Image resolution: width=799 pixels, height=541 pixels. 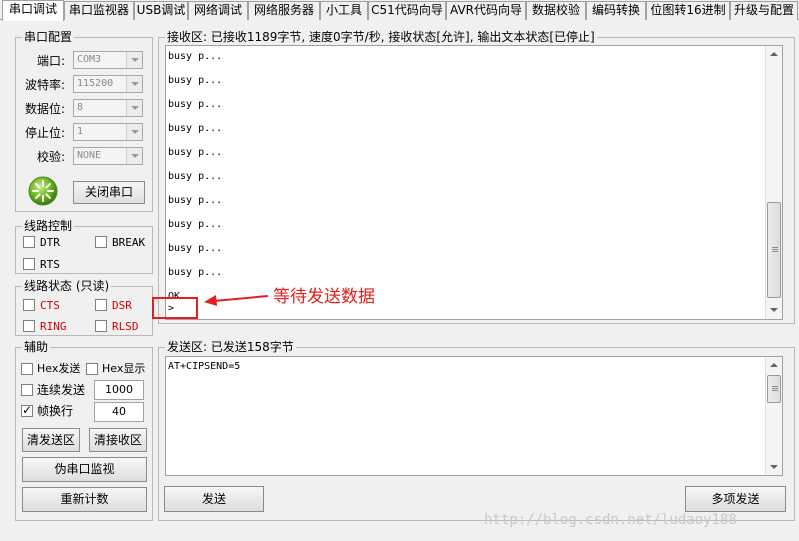 What do you see at coordinates (108, 156) in the screenshot?
I see `parity-select: NONE` at bounding box center [108, 156].